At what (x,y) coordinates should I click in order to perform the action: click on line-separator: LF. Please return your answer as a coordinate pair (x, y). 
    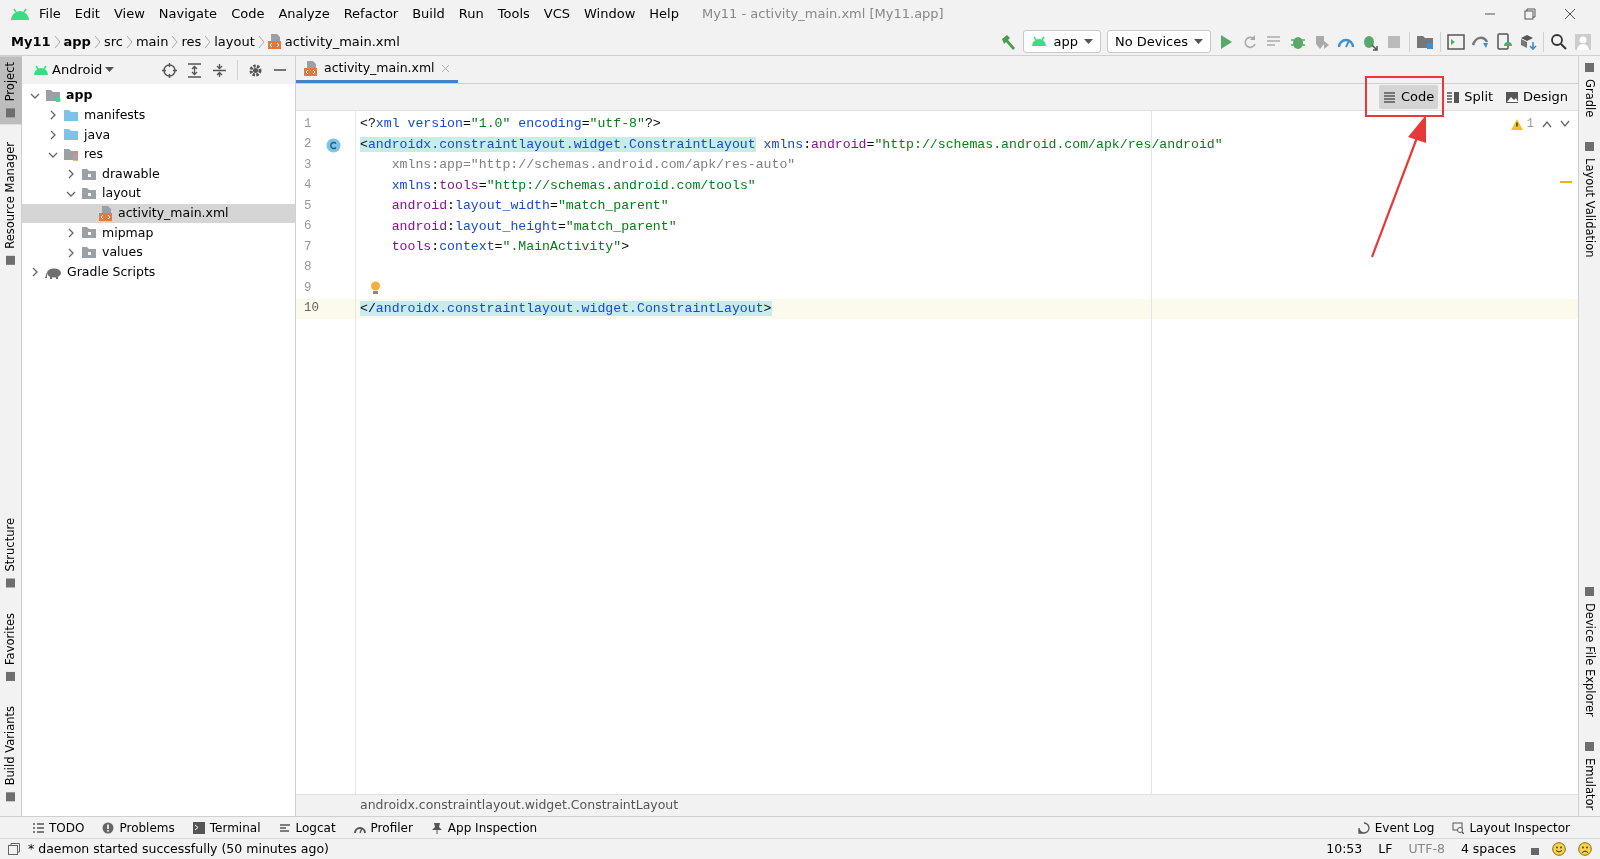
    Looking at the image, I should click on (1385, 849).